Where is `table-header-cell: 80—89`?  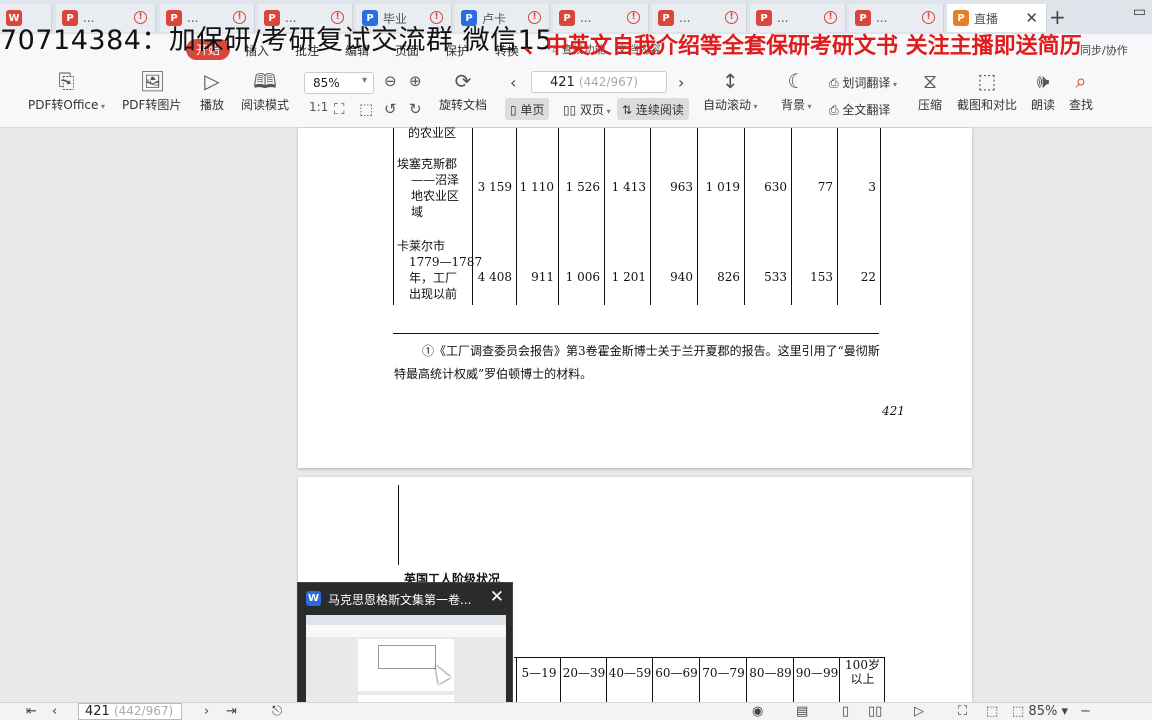 table-header-cell: 80—89 is located at coordinates (770, 673).